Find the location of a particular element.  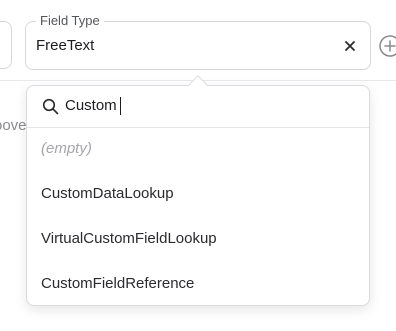

close-icon is located at coordinates (350, 46).